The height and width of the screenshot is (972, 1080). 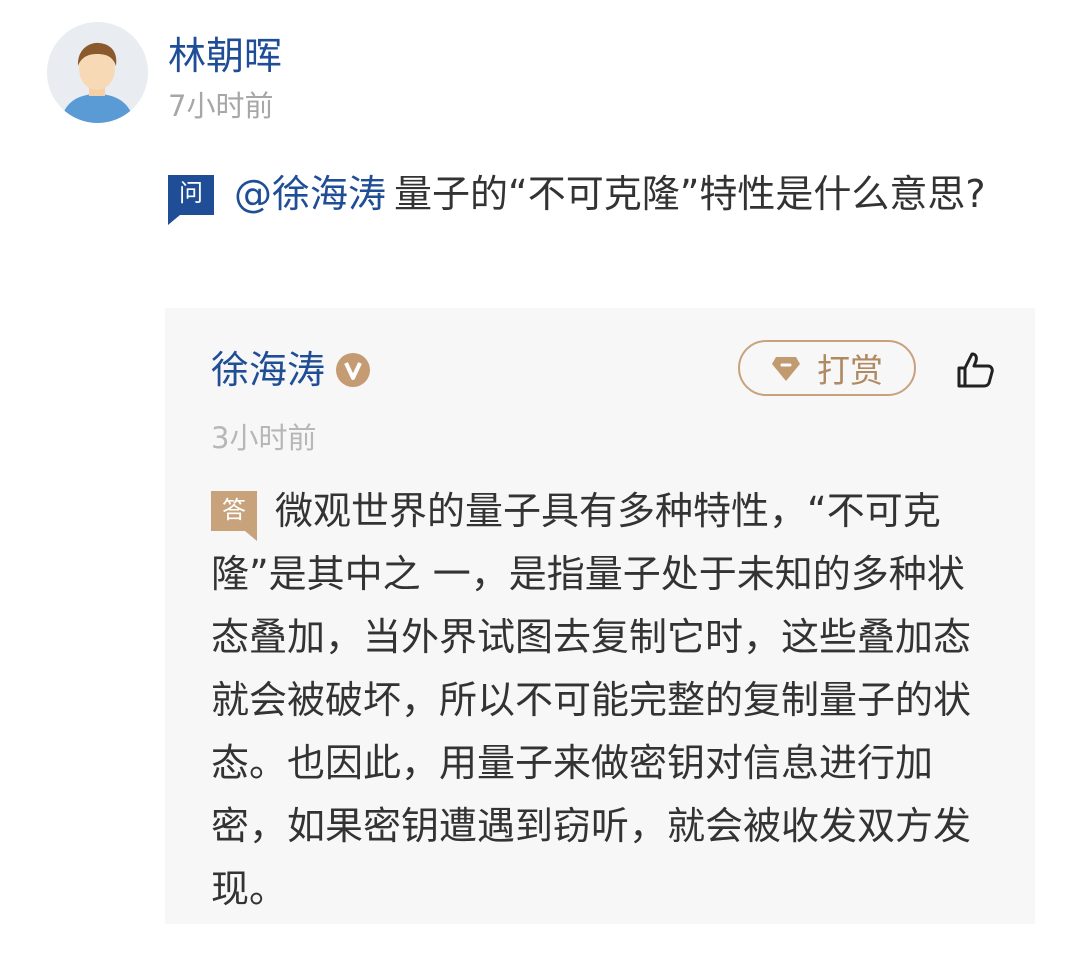 I want to click on answerer-header: 徐海涛, so click(x=291, y=370).